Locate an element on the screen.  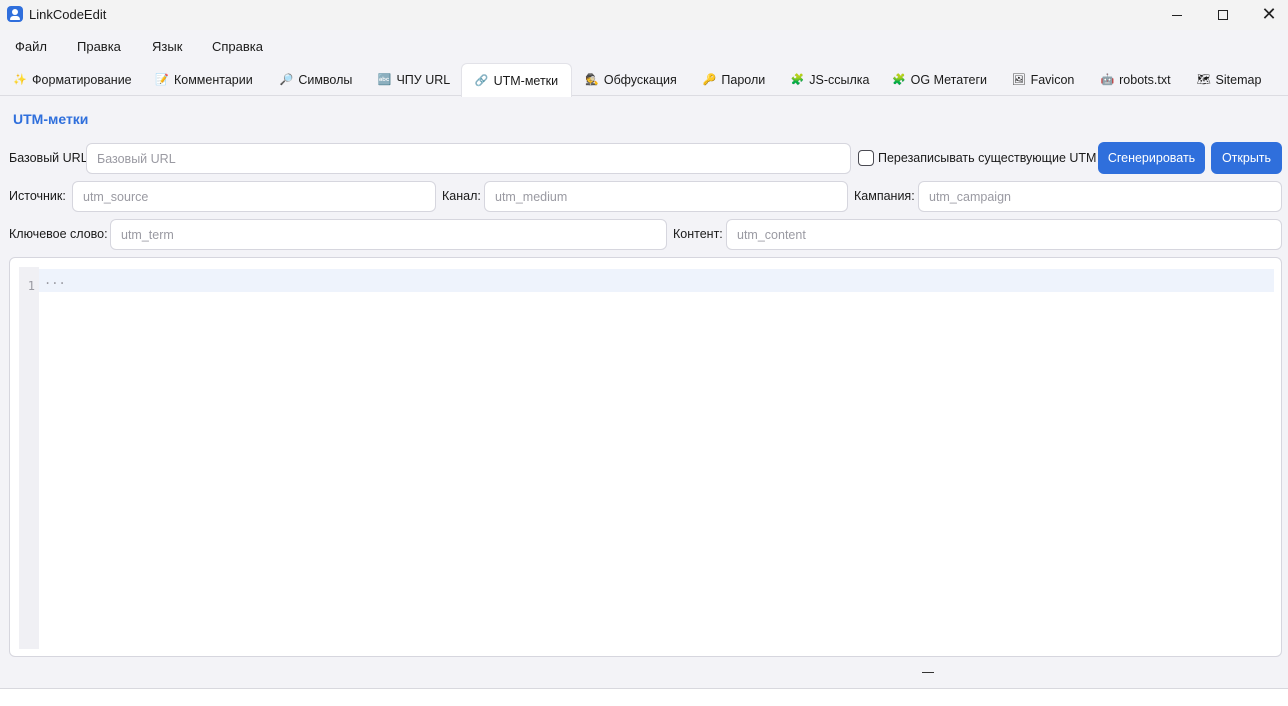
utm-content-input is located at coordinates (1004, 234).